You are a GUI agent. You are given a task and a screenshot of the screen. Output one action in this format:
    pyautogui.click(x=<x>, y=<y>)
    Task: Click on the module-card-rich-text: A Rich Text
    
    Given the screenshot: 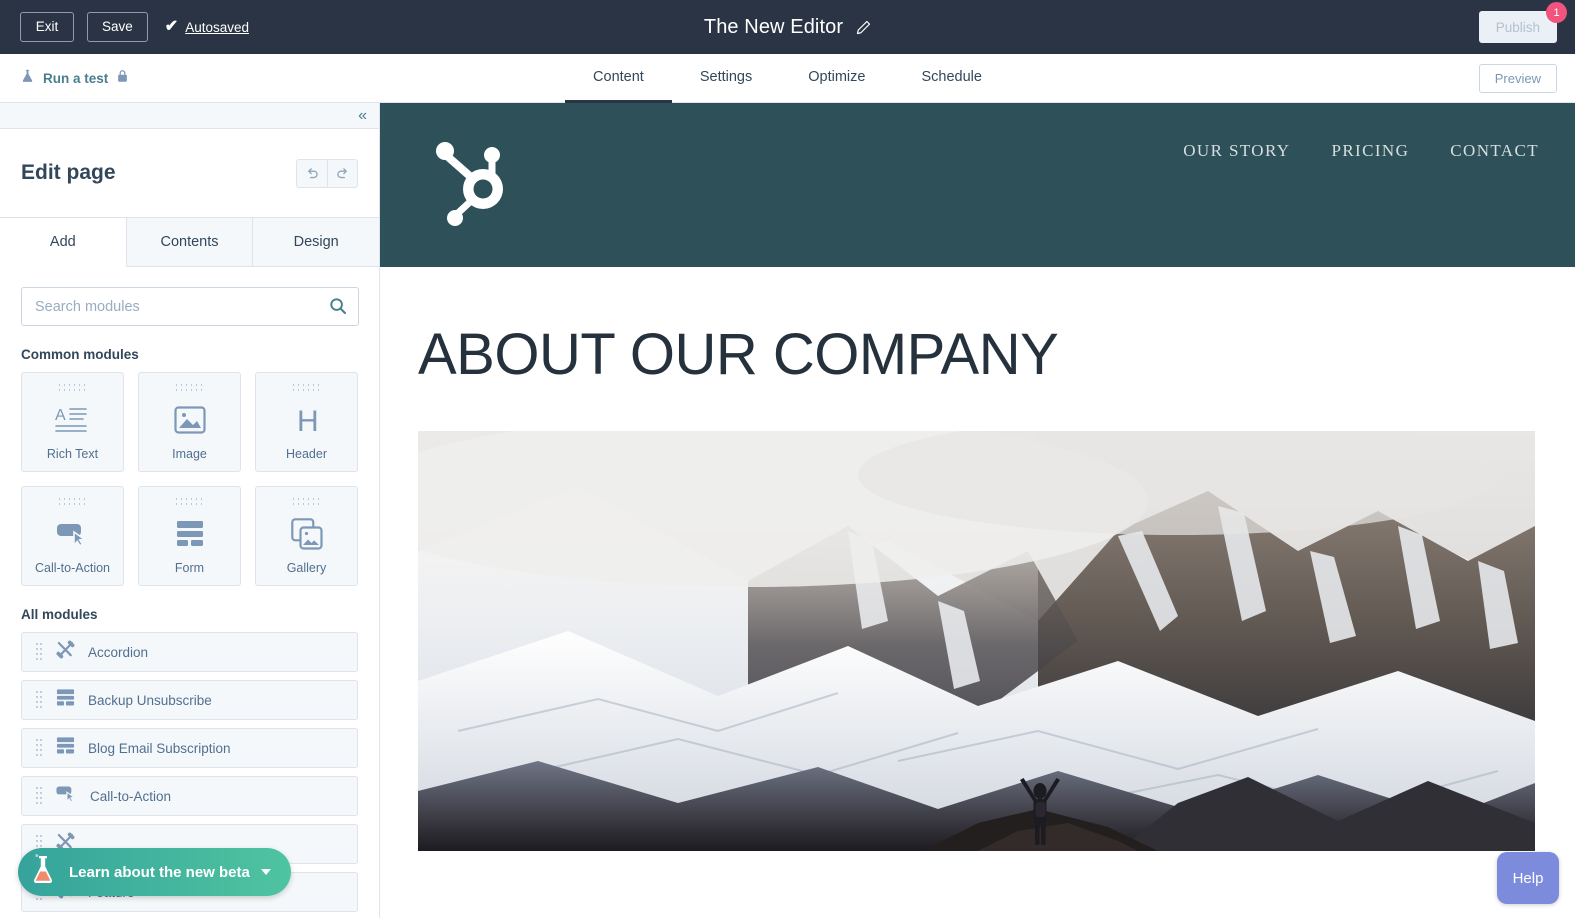 What is the action you would take?
    pyautogui.click(x=72, y=422)
    